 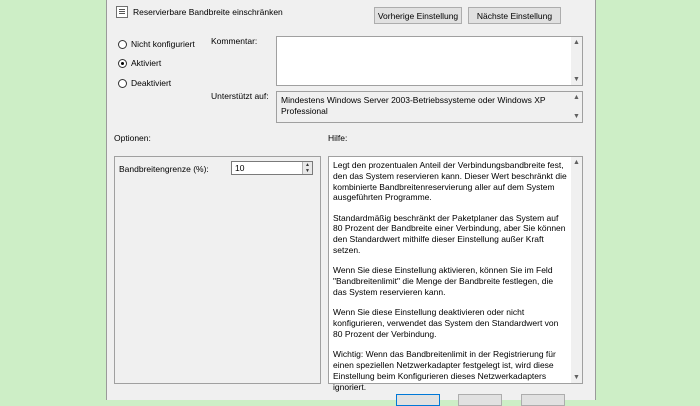 What do you see at coordinates (576, 107) in the screenshot?
I see `supported-scrollbar: ▲ ▼` at bounding box center [576, 107].